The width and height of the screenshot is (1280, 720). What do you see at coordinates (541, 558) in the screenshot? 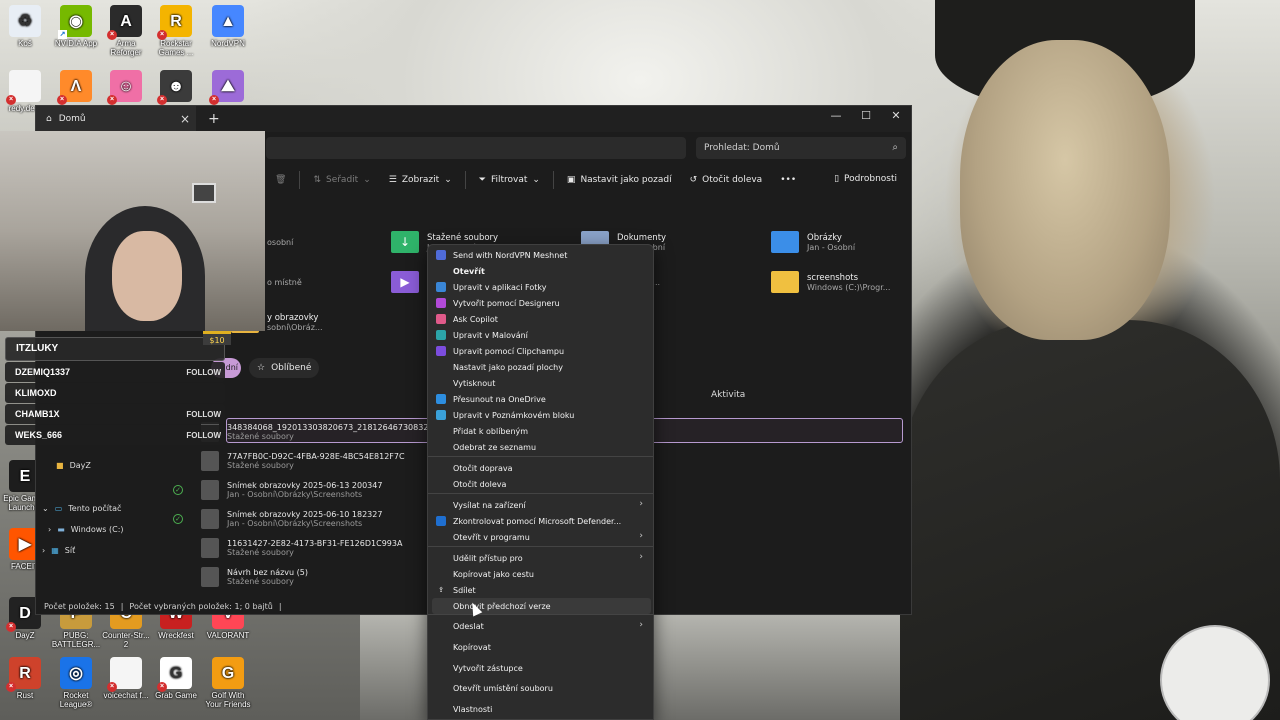
I see `context-menu-item: Udělit přístup pro ›` at bounding box center [541, 558].